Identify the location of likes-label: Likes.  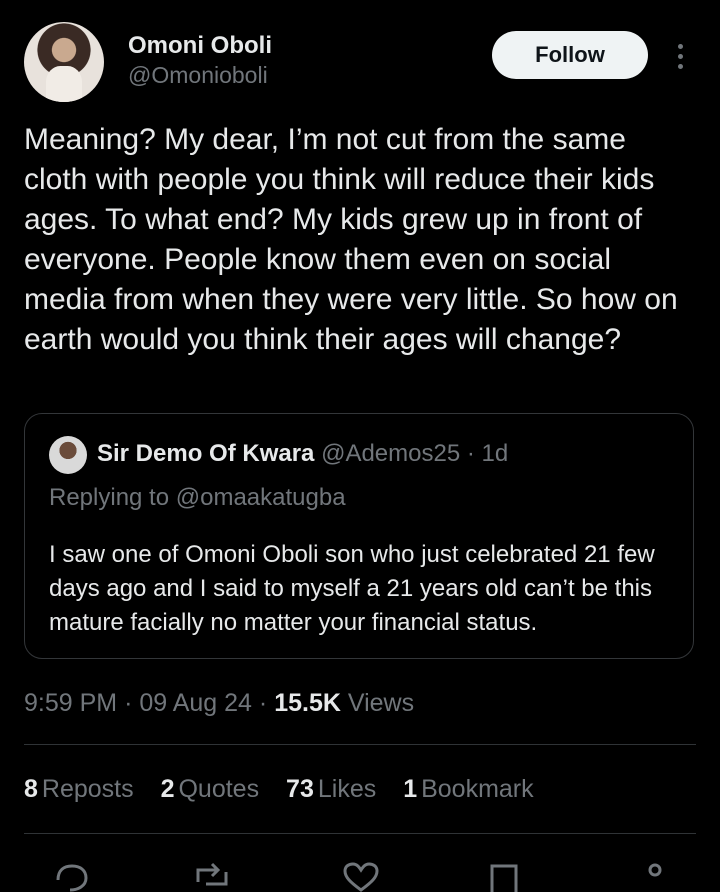
(347, 789).